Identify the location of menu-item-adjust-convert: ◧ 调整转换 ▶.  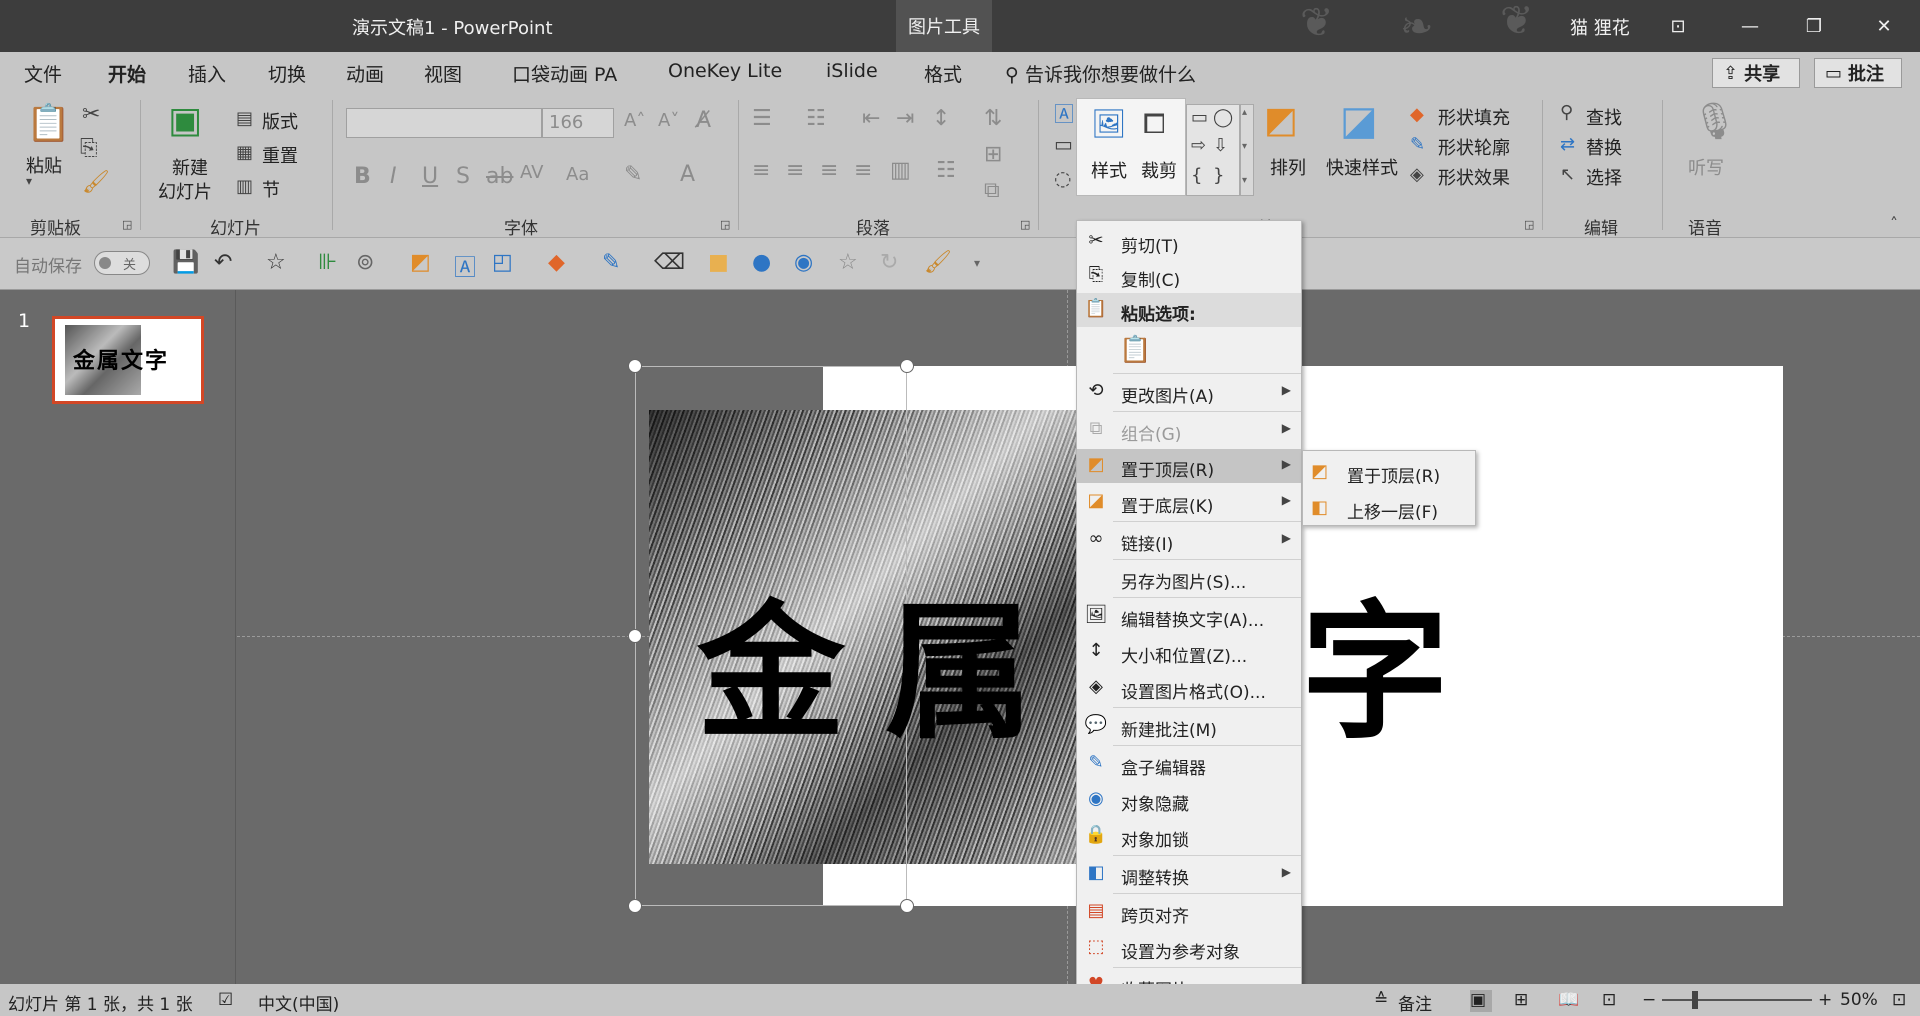
(1189, 874).